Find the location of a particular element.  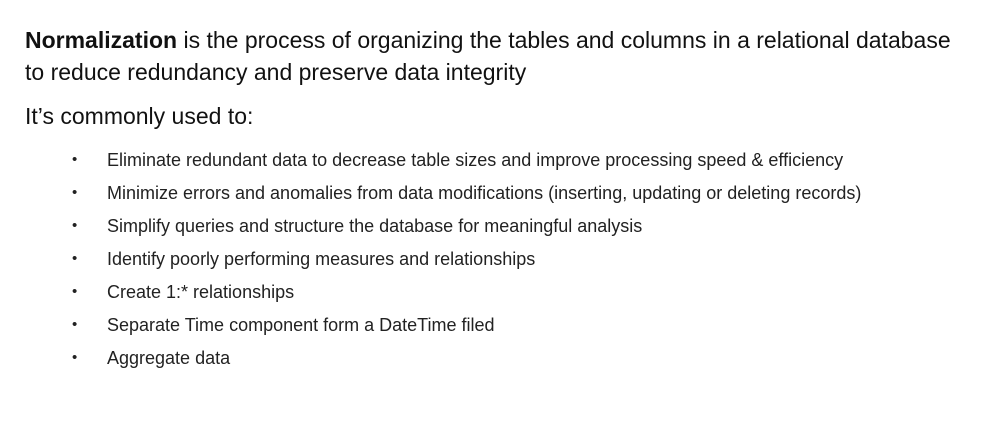

definition-term: Normalization is located at coordinates (101, 40).